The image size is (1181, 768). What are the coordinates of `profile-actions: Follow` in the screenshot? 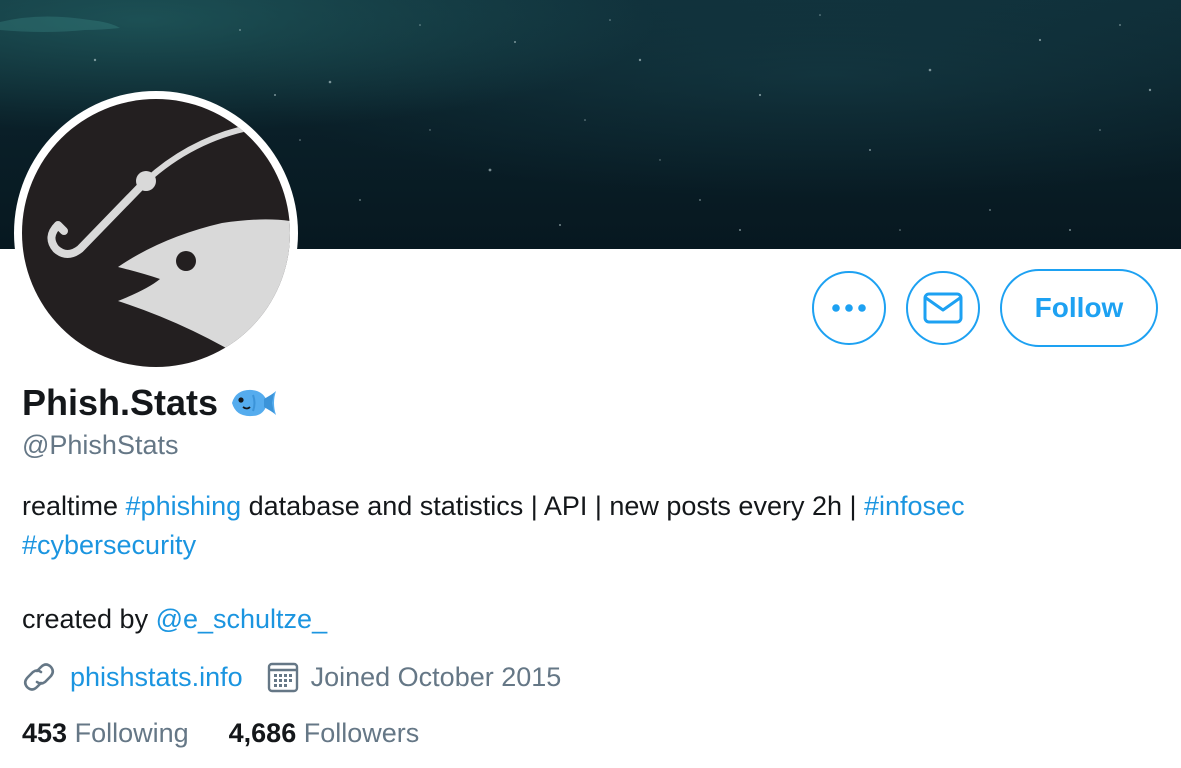 It's located at (985, 308).